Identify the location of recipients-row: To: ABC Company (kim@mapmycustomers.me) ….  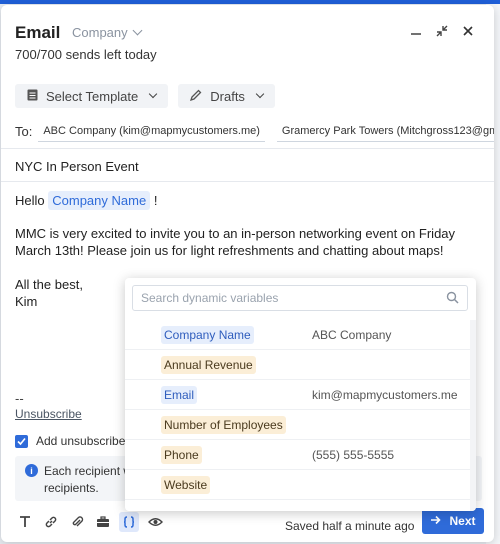
(254, 131).